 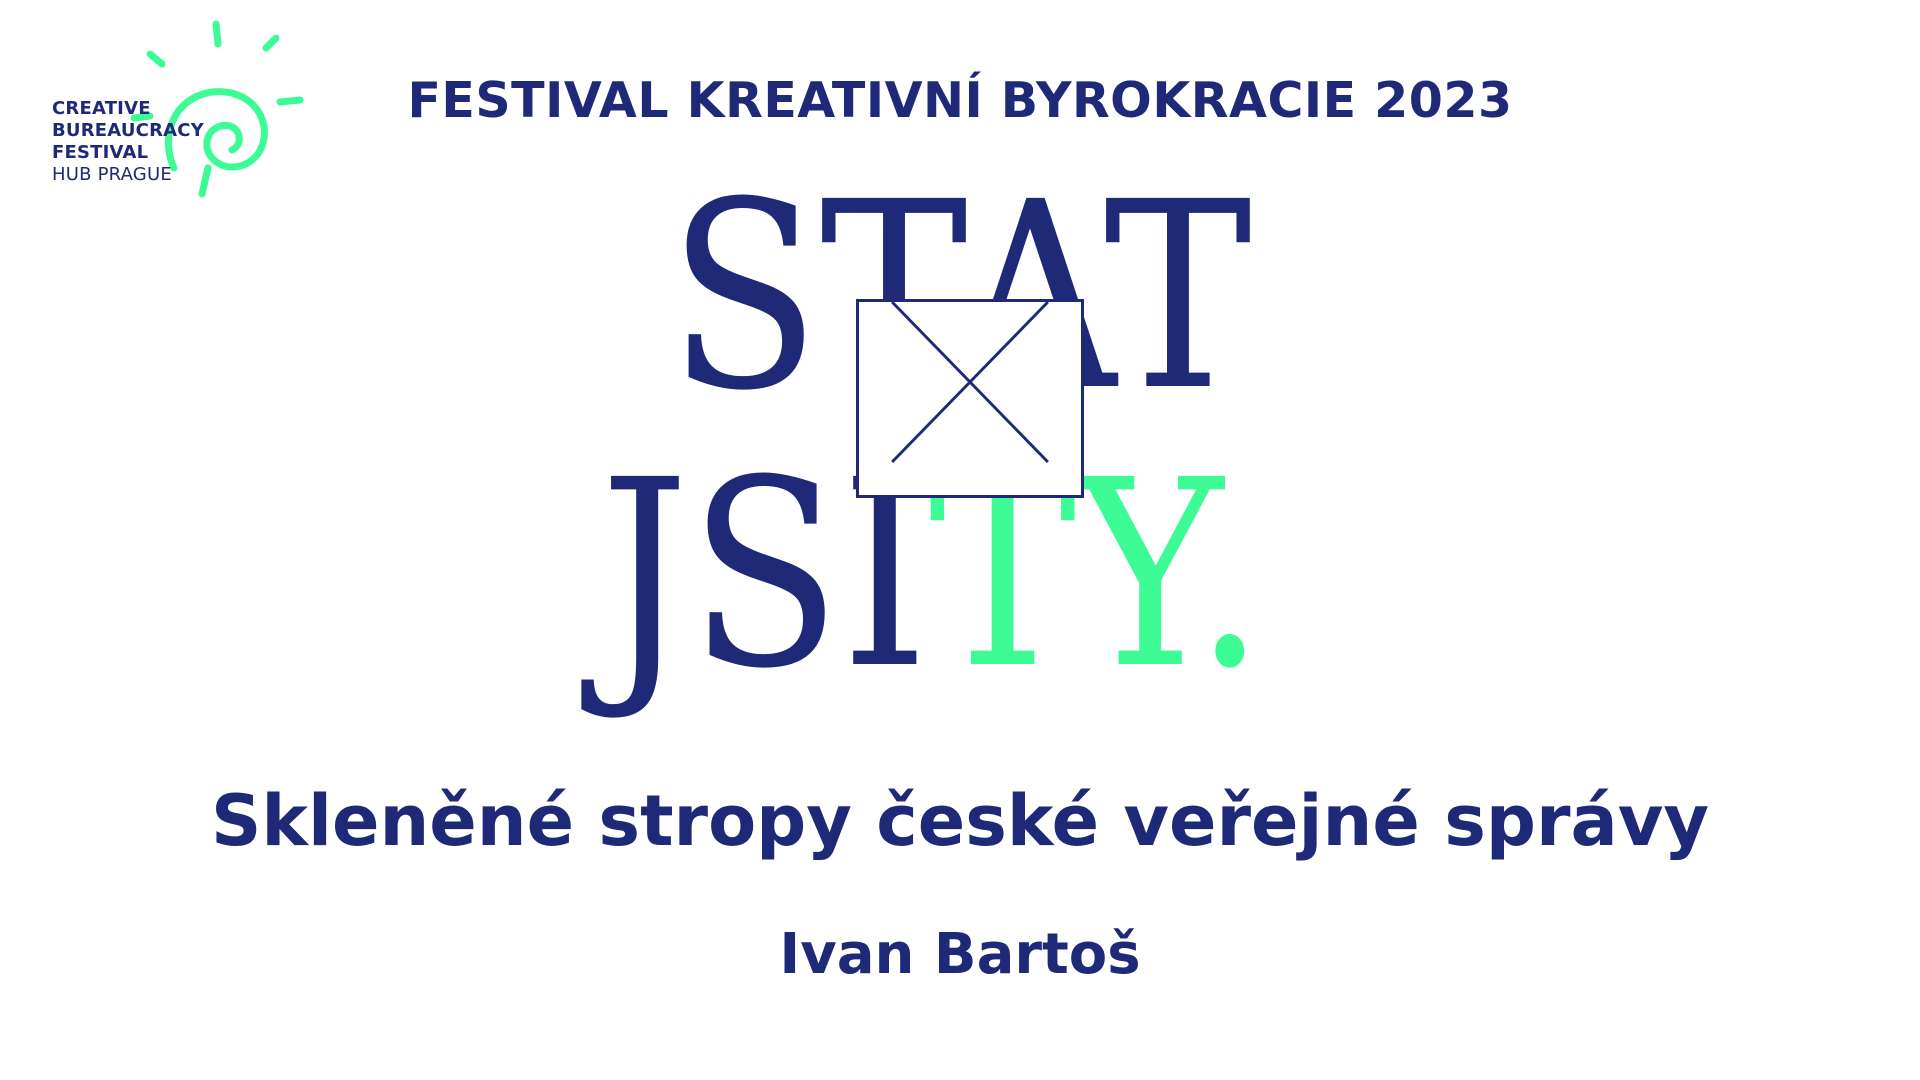 What do you see at coordinates (960, 821) in the screenshot?
I see `talk-title: Skleněné stropy české veřejné správy` at bounding box center [960, 821].